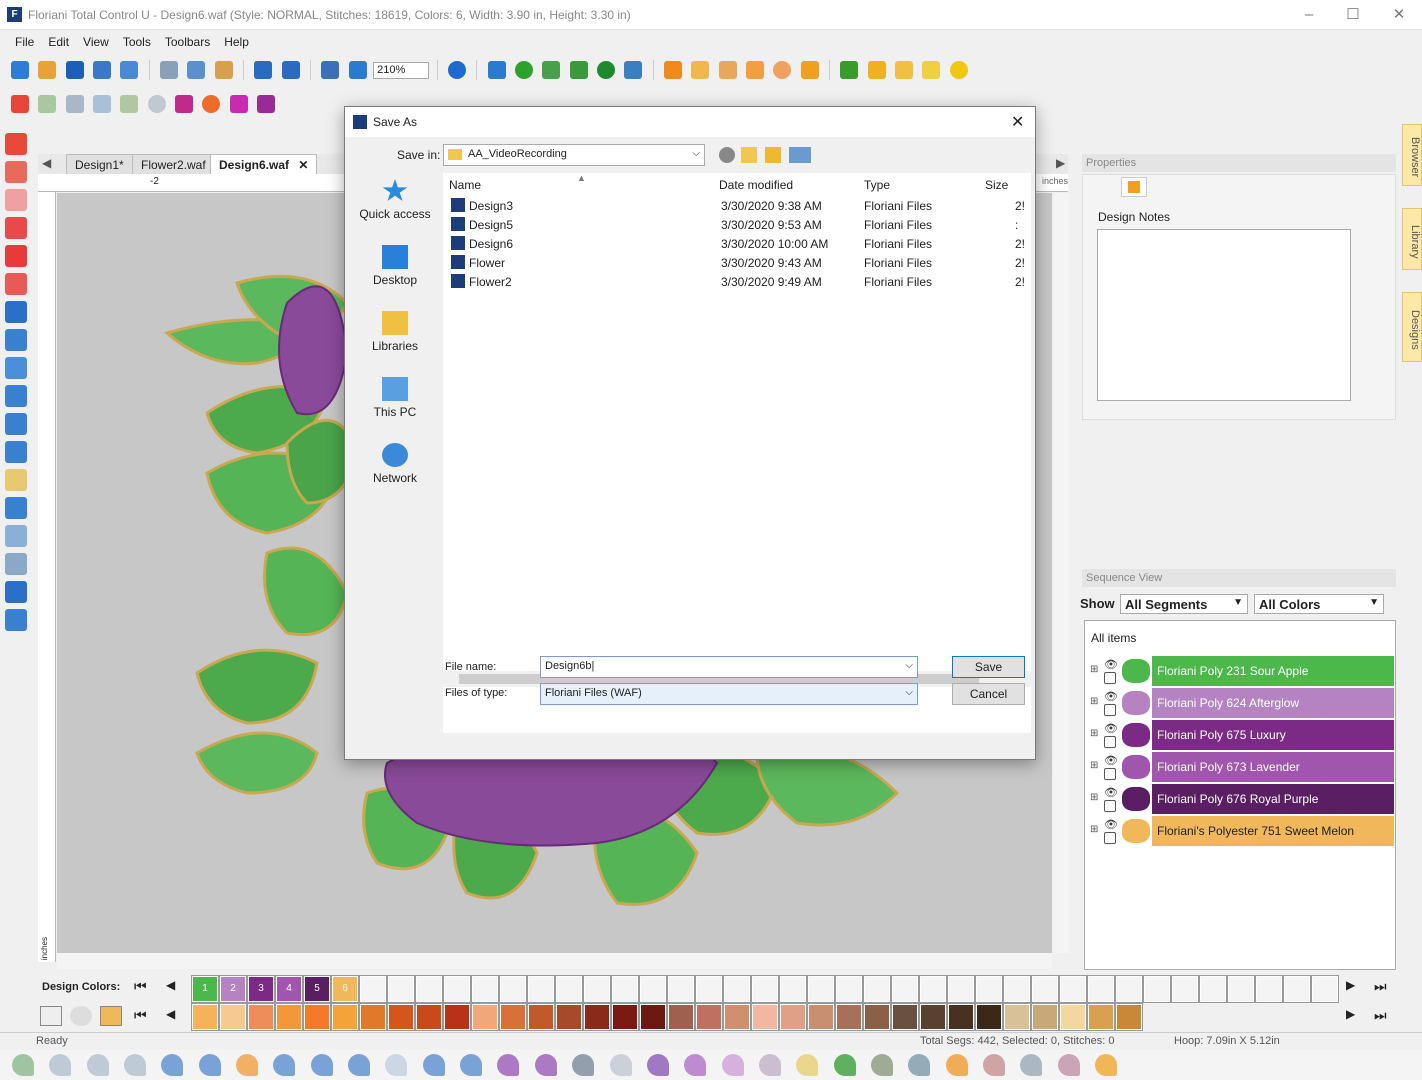  Describe the element at coordinates (74, 104) in the screenshot. I see `grid-fill-icon` at that location.